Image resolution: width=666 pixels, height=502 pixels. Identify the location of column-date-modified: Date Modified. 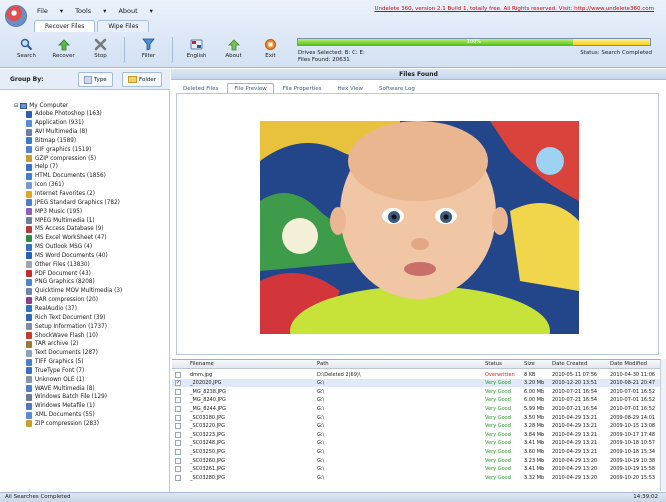
(628, 364).